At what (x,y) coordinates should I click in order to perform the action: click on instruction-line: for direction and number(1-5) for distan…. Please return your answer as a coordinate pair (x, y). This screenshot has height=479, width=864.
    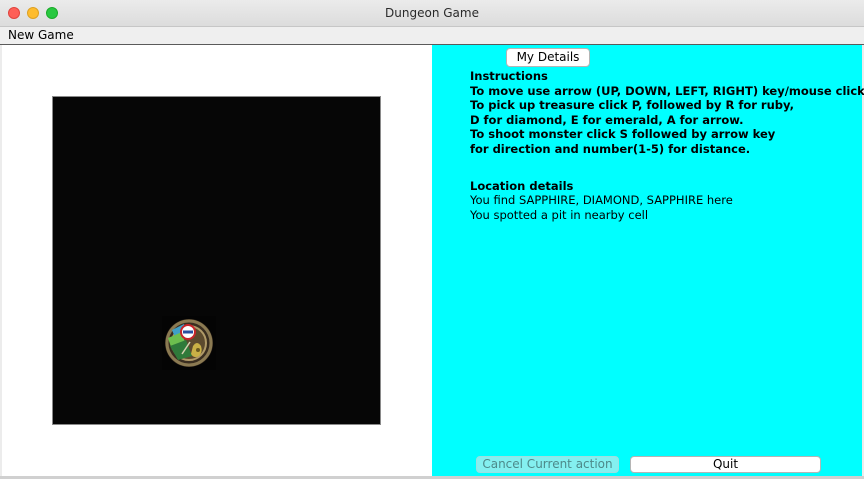
    Looking at the image, I should click on (610, 148).